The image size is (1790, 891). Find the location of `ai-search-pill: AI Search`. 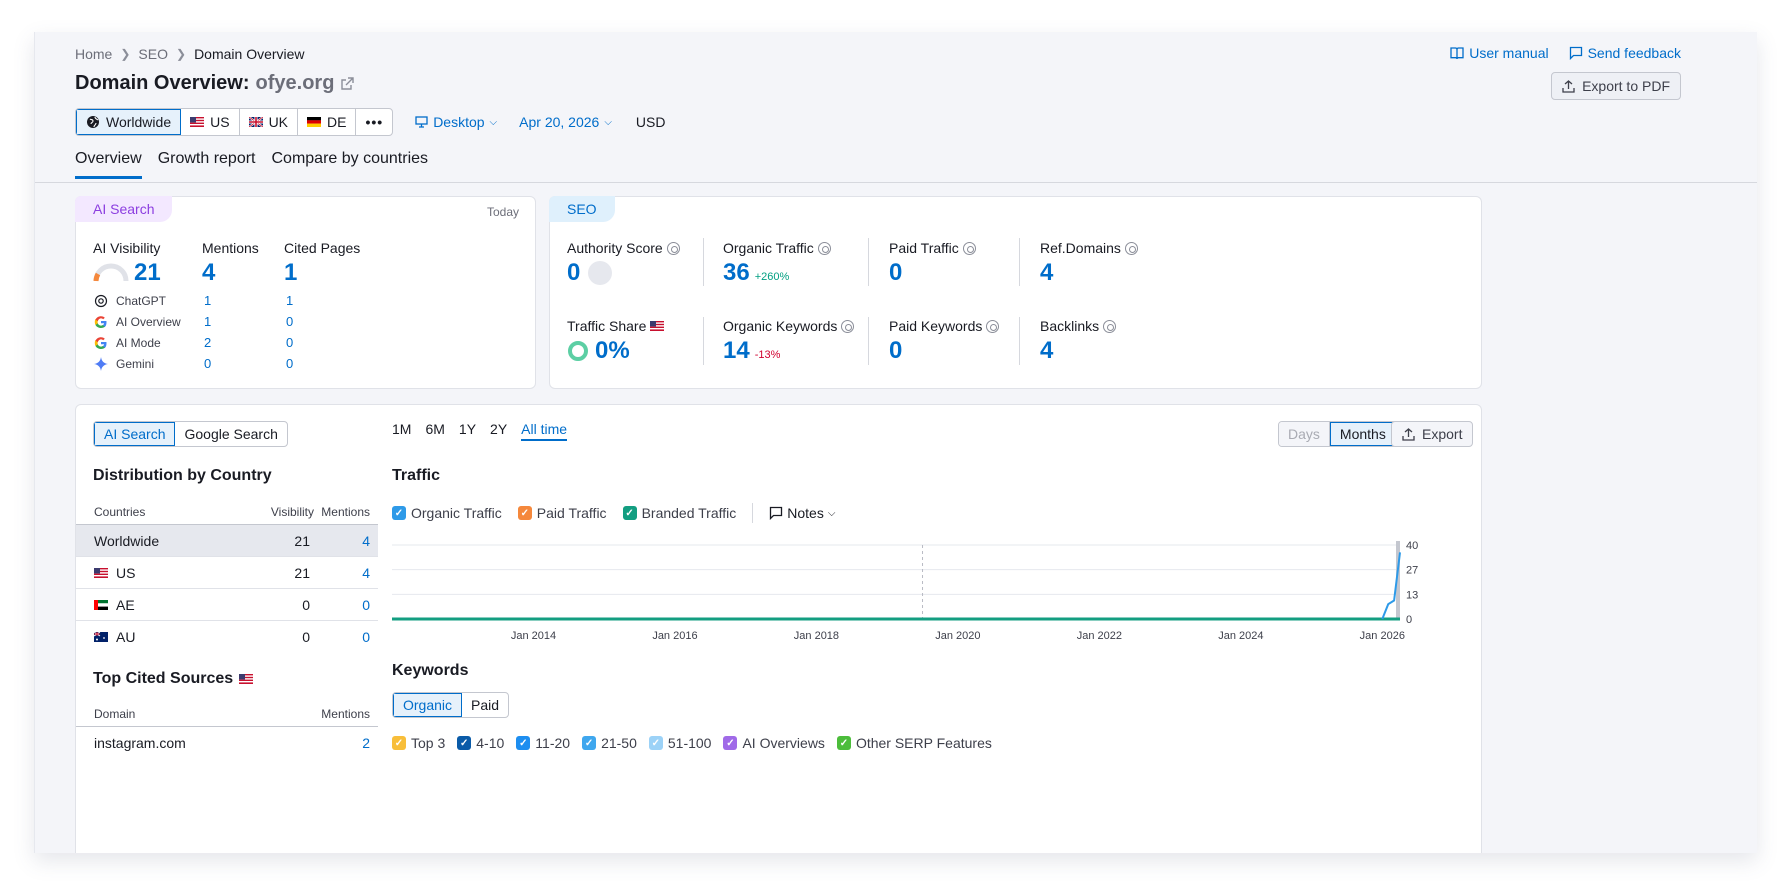

ai-search-pill: AI Search is located at coordinates (124, 209).